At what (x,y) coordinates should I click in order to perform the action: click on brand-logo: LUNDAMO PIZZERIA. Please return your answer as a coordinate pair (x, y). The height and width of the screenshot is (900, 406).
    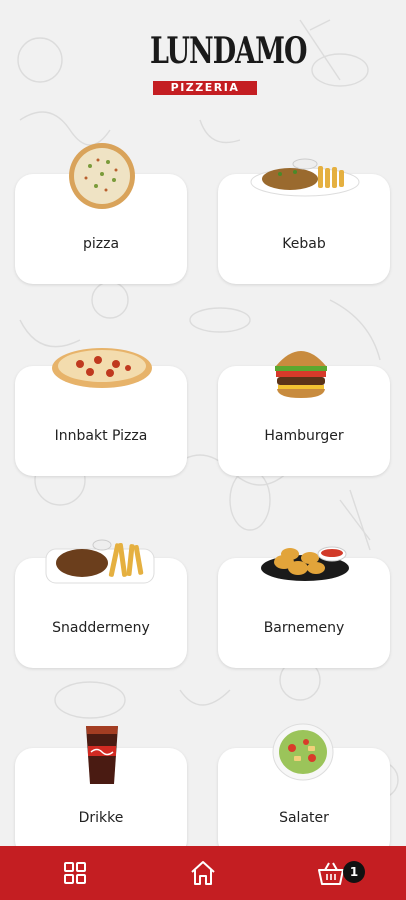
    Looking at the image, I should click on (203, 64).